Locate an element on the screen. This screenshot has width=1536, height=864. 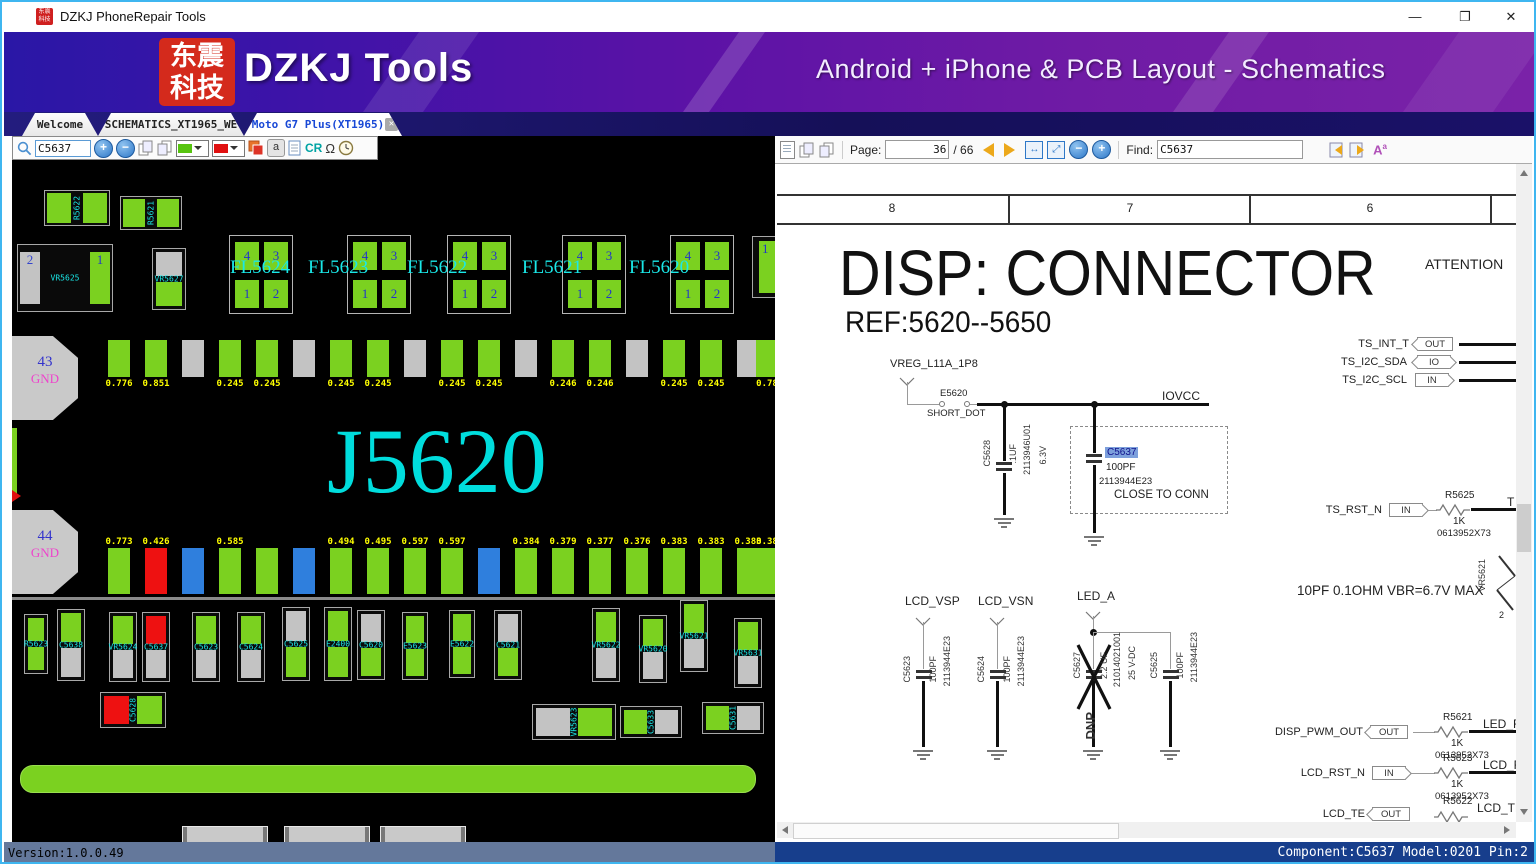
tab-close-icon: ✕ is located at coordinates (391, 124).